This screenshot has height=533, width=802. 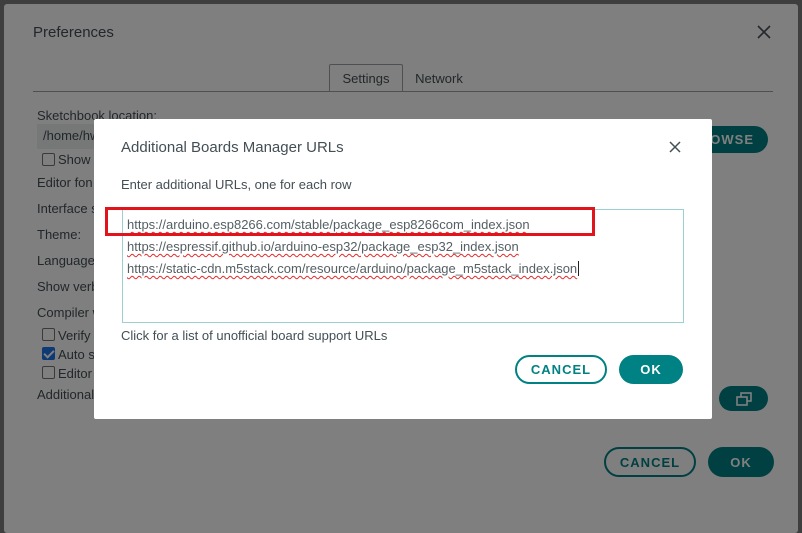 What do you see at coordinates (236, 184) in the screenshot?
I see `dialog-instruction: Enter additional URLs, one for each row` at bounding box center [236, 184].